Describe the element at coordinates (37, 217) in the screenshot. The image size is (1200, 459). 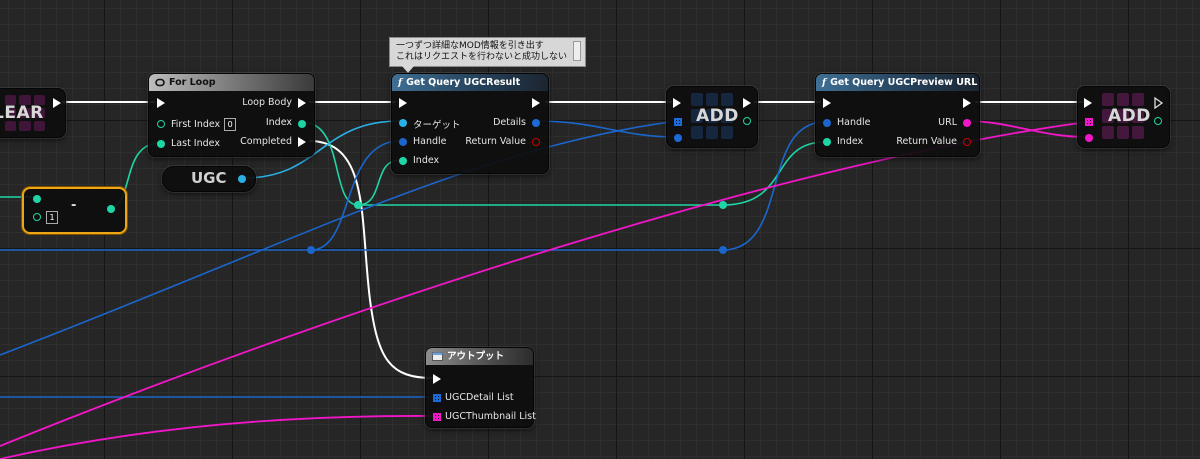
I see `subtract-in-b-pin` at that location.